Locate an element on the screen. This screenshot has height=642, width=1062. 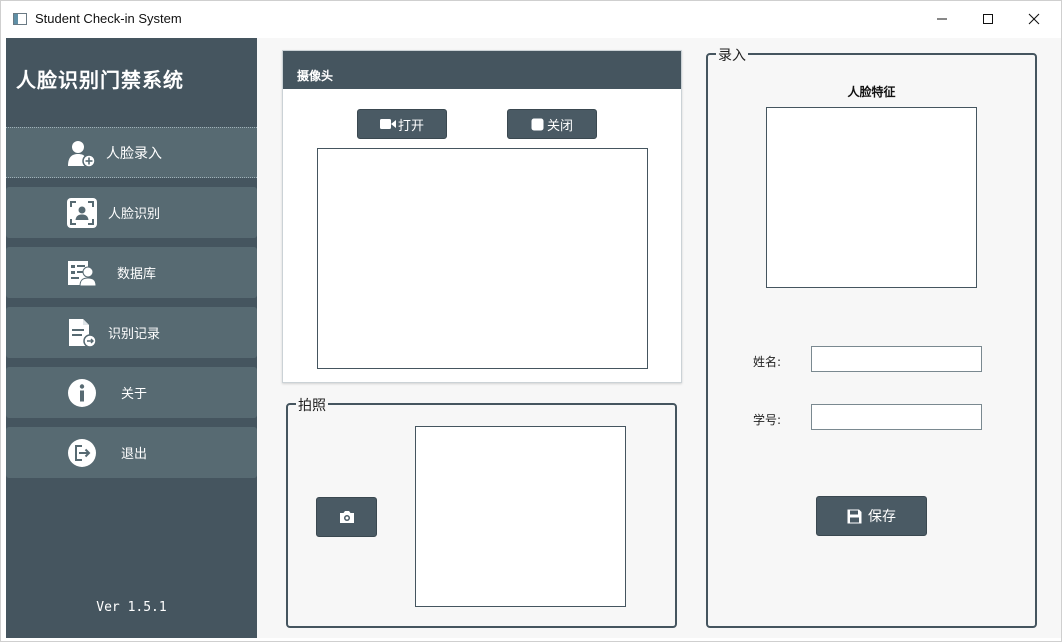
nav-item-database: 数据库 is located at coordinates (131, 272).